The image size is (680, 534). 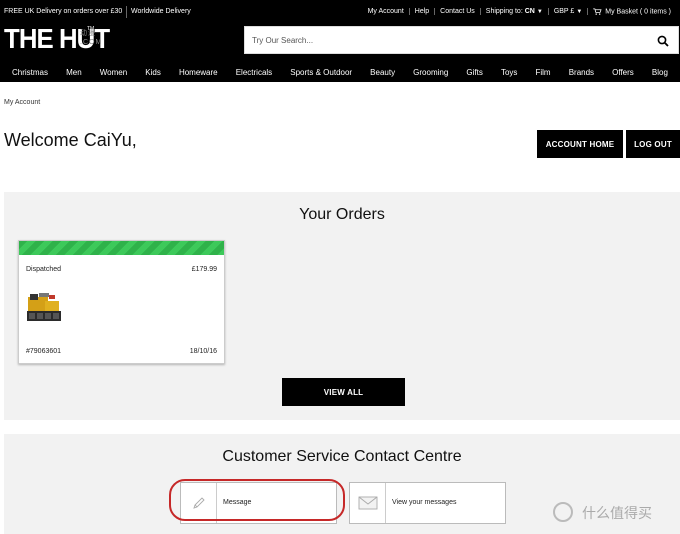 I want to click on order-number: #79063601, so click(x=44, y=351).